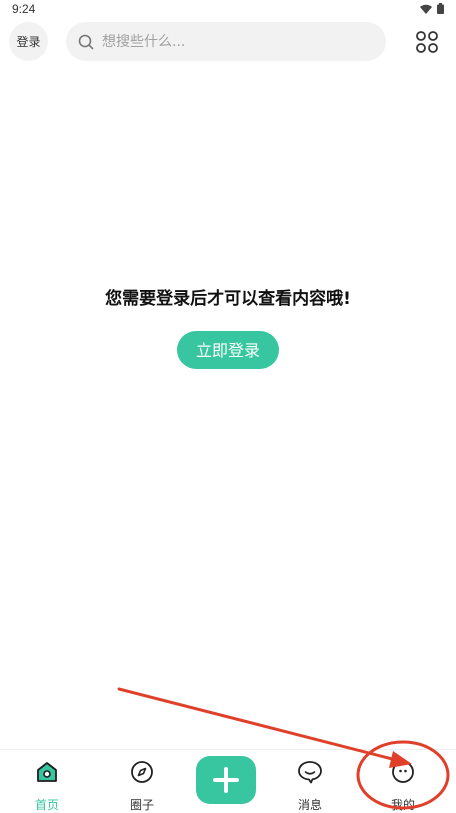 The height and width of the screenshot is (813, 456). I want to click on bottom-tab-bar: 首页 圈子 消息 我的, so click(228, 780).